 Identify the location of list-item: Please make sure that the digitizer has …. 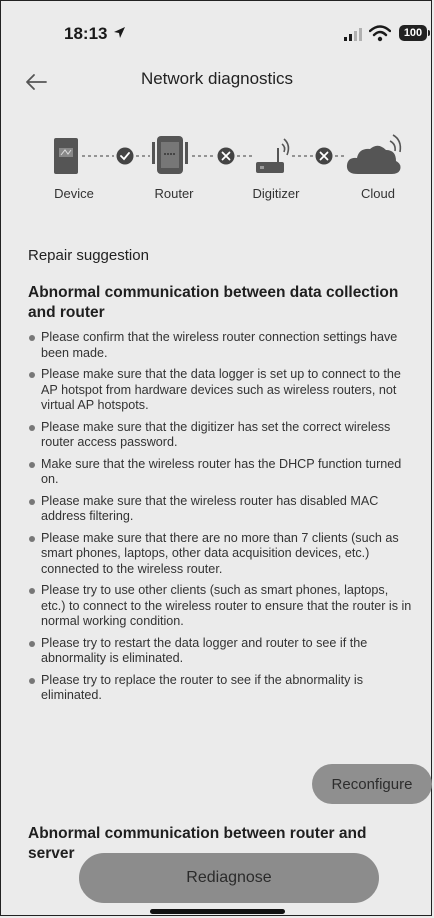
(221, 435).